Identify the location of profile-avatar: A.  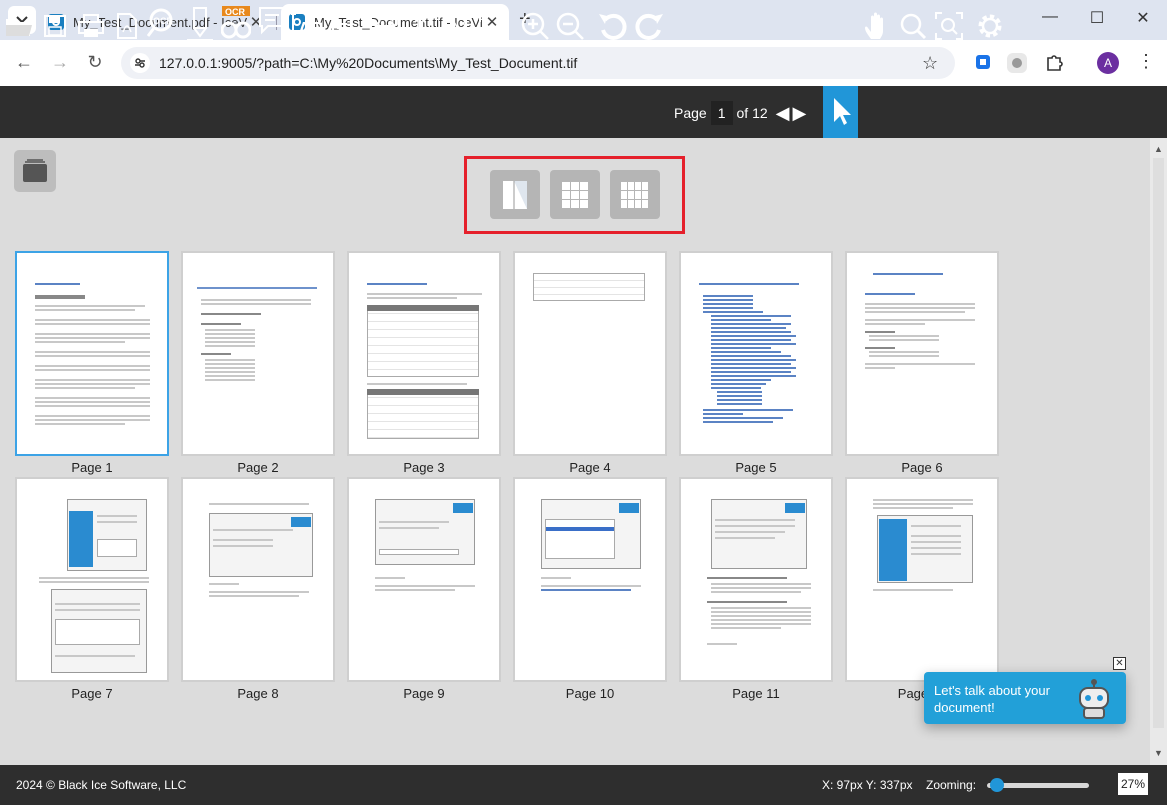
(1108, 63).